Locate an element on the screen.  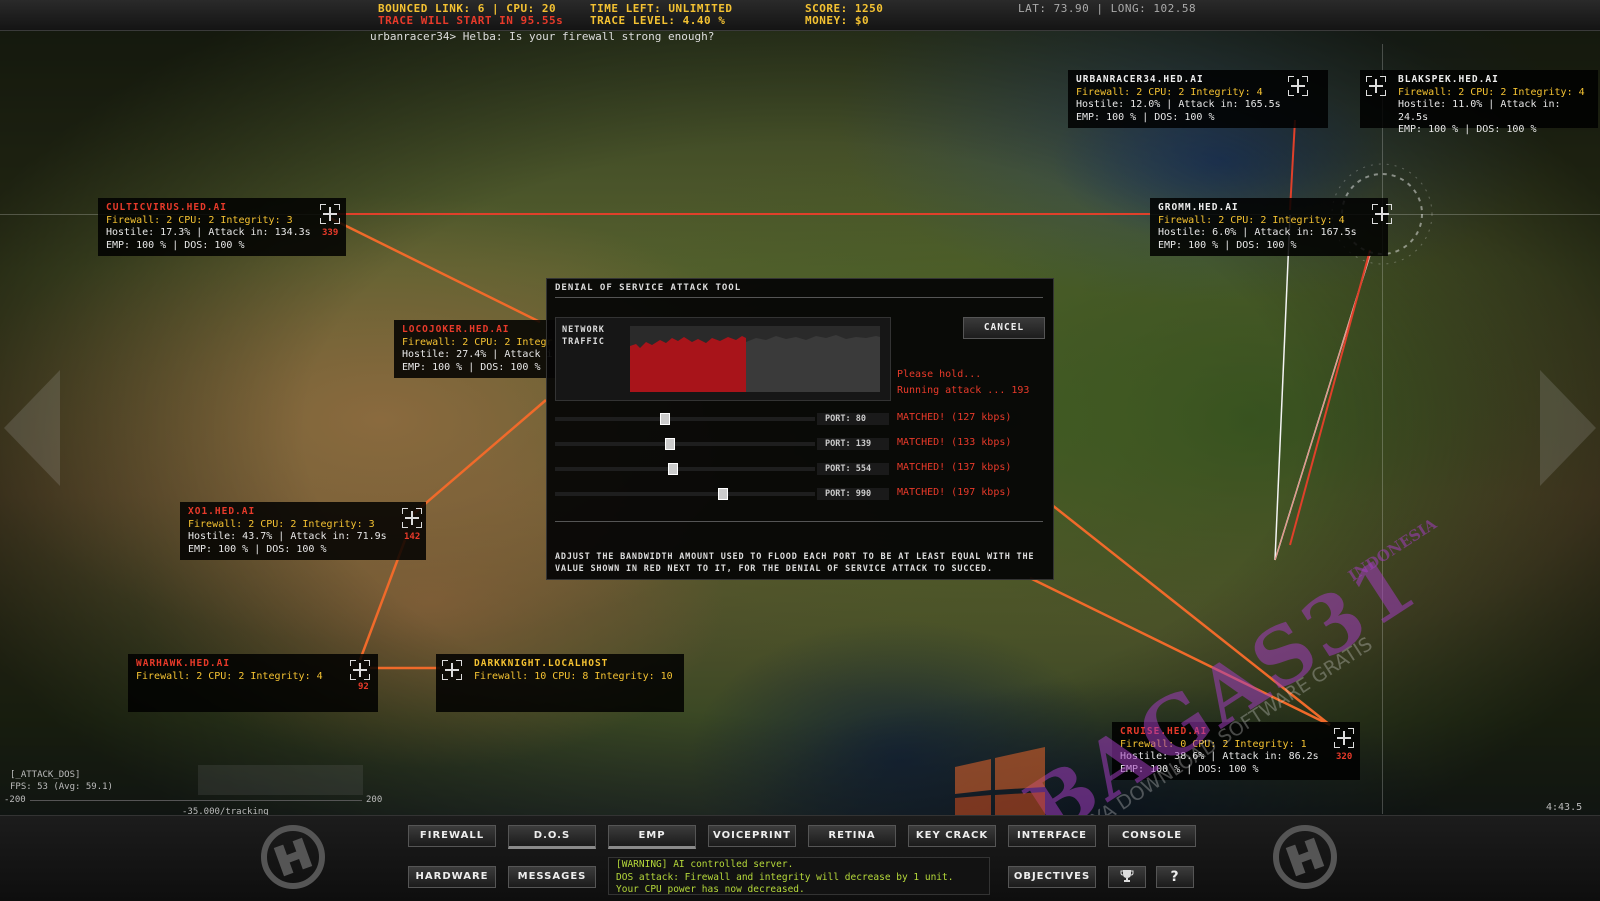
node-title: GROMM.HED.AI is located at coordinates (1198, 207).